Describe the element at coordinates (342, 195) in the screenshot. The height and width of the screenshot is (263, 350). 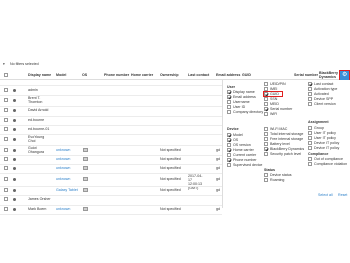
I see `reset-link: Reset` at that location.